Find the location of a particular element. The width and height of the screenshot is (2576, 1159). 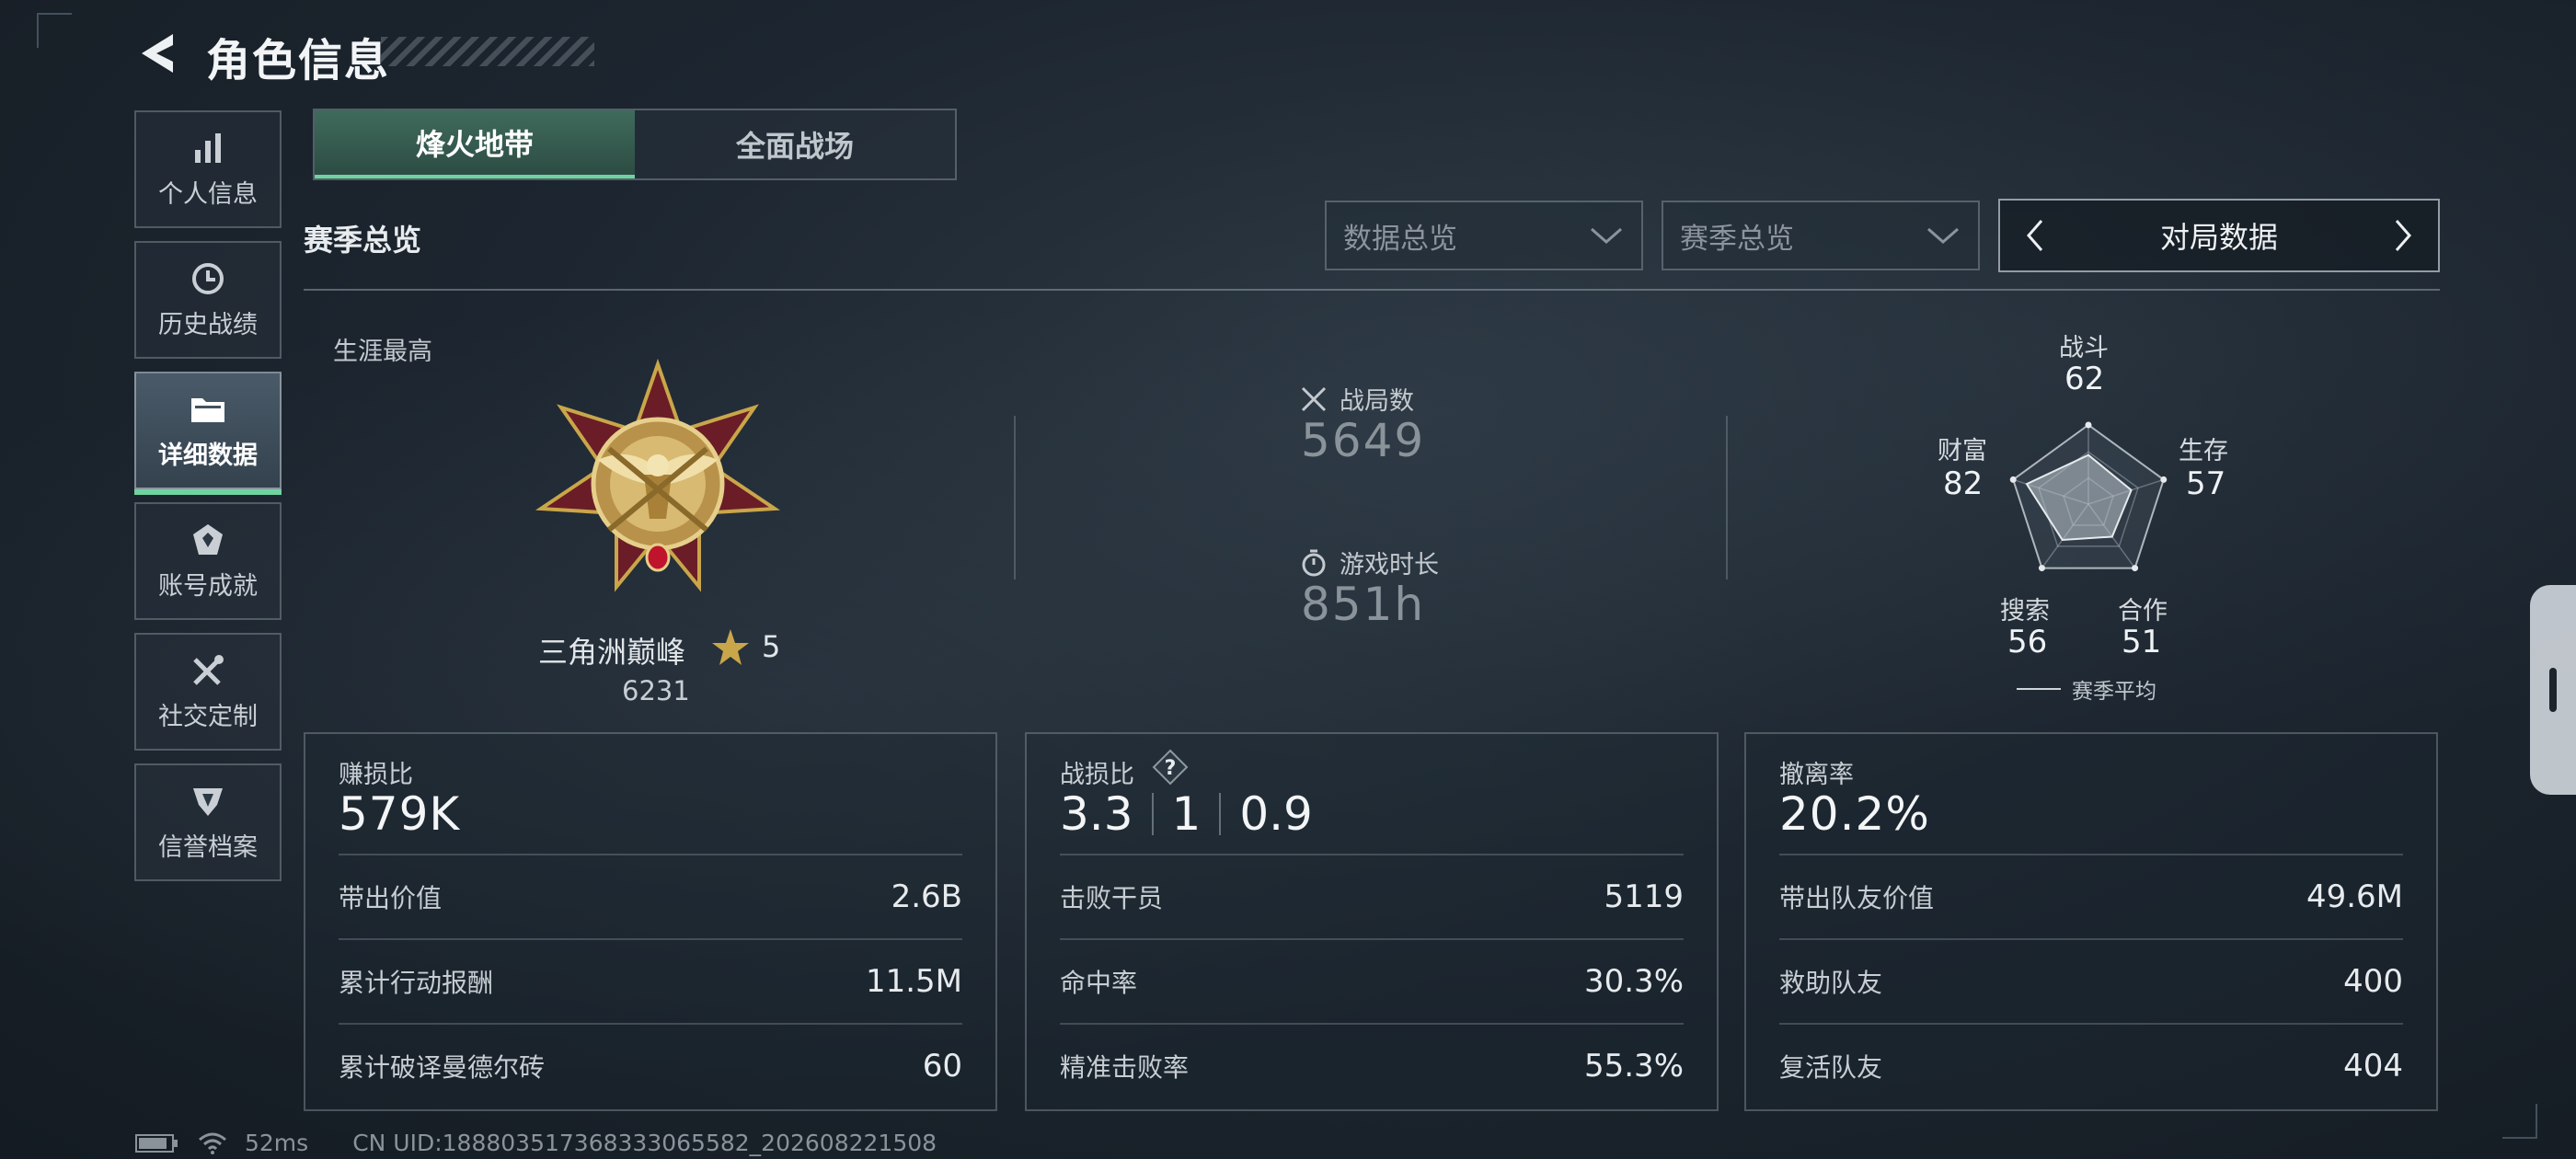

battery-icon is located at coordinates (156, 1143).